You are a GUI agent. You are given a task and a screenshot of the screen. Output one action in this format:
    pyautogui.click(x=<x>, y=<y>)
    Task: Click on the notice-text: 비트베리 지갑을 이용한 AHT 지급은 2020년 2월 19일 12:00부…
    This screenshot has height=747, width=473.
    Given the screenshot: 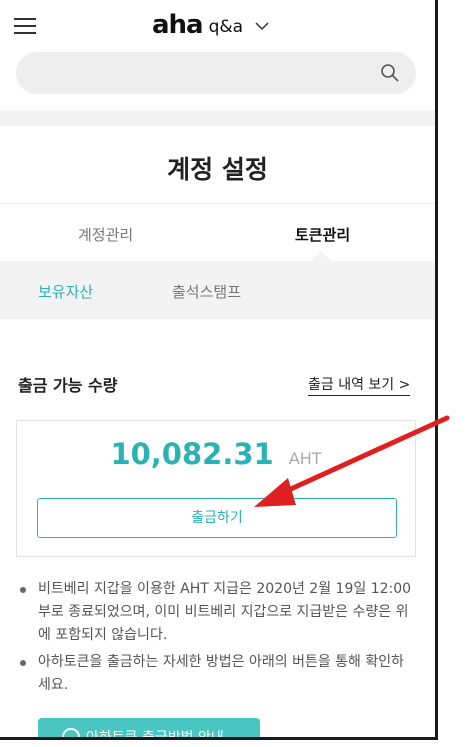 What is the action you would take?
    pyautogui.click(x=225, y=612)
    